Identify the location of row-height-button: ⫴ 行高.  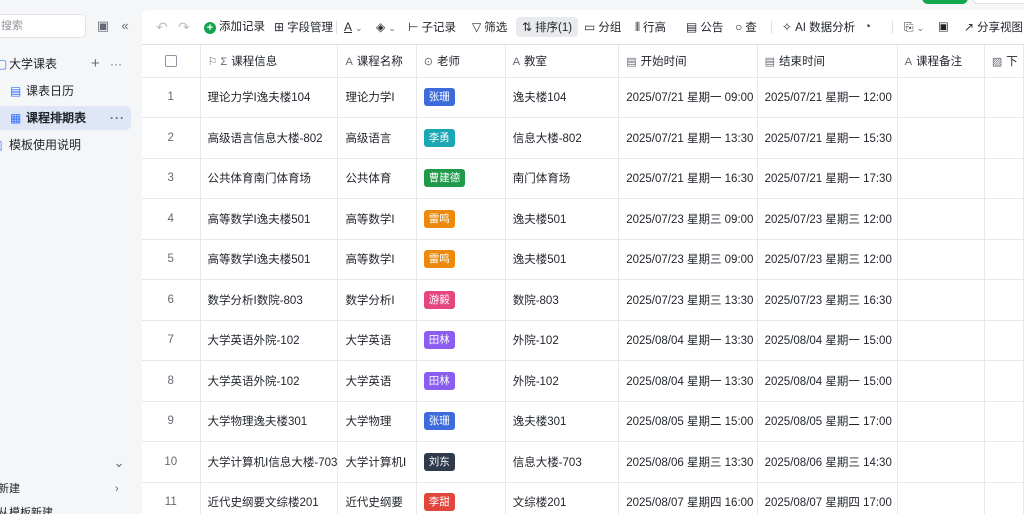
(650, 27).